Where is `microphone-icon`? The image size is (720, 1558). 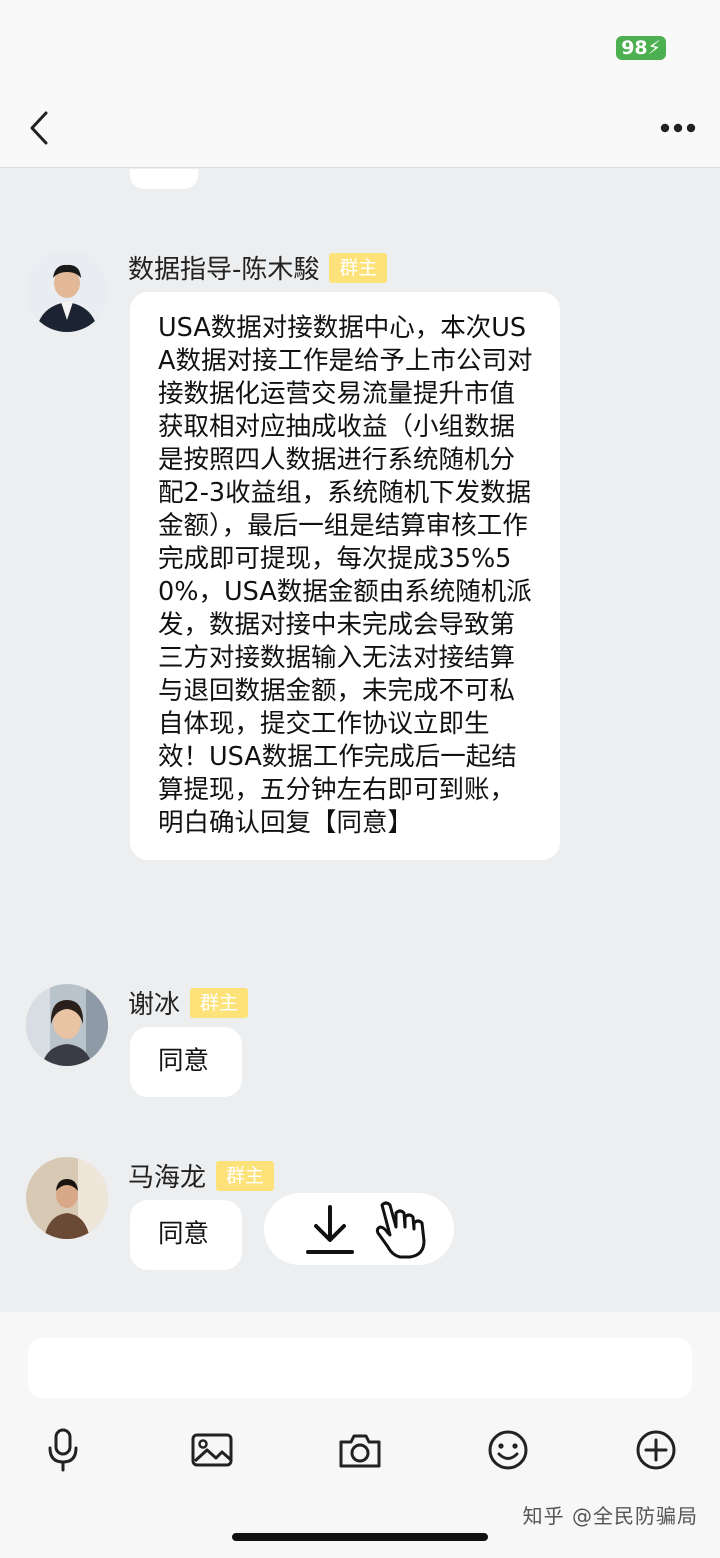
microphone-icon is located at coordinates (63, 1450).